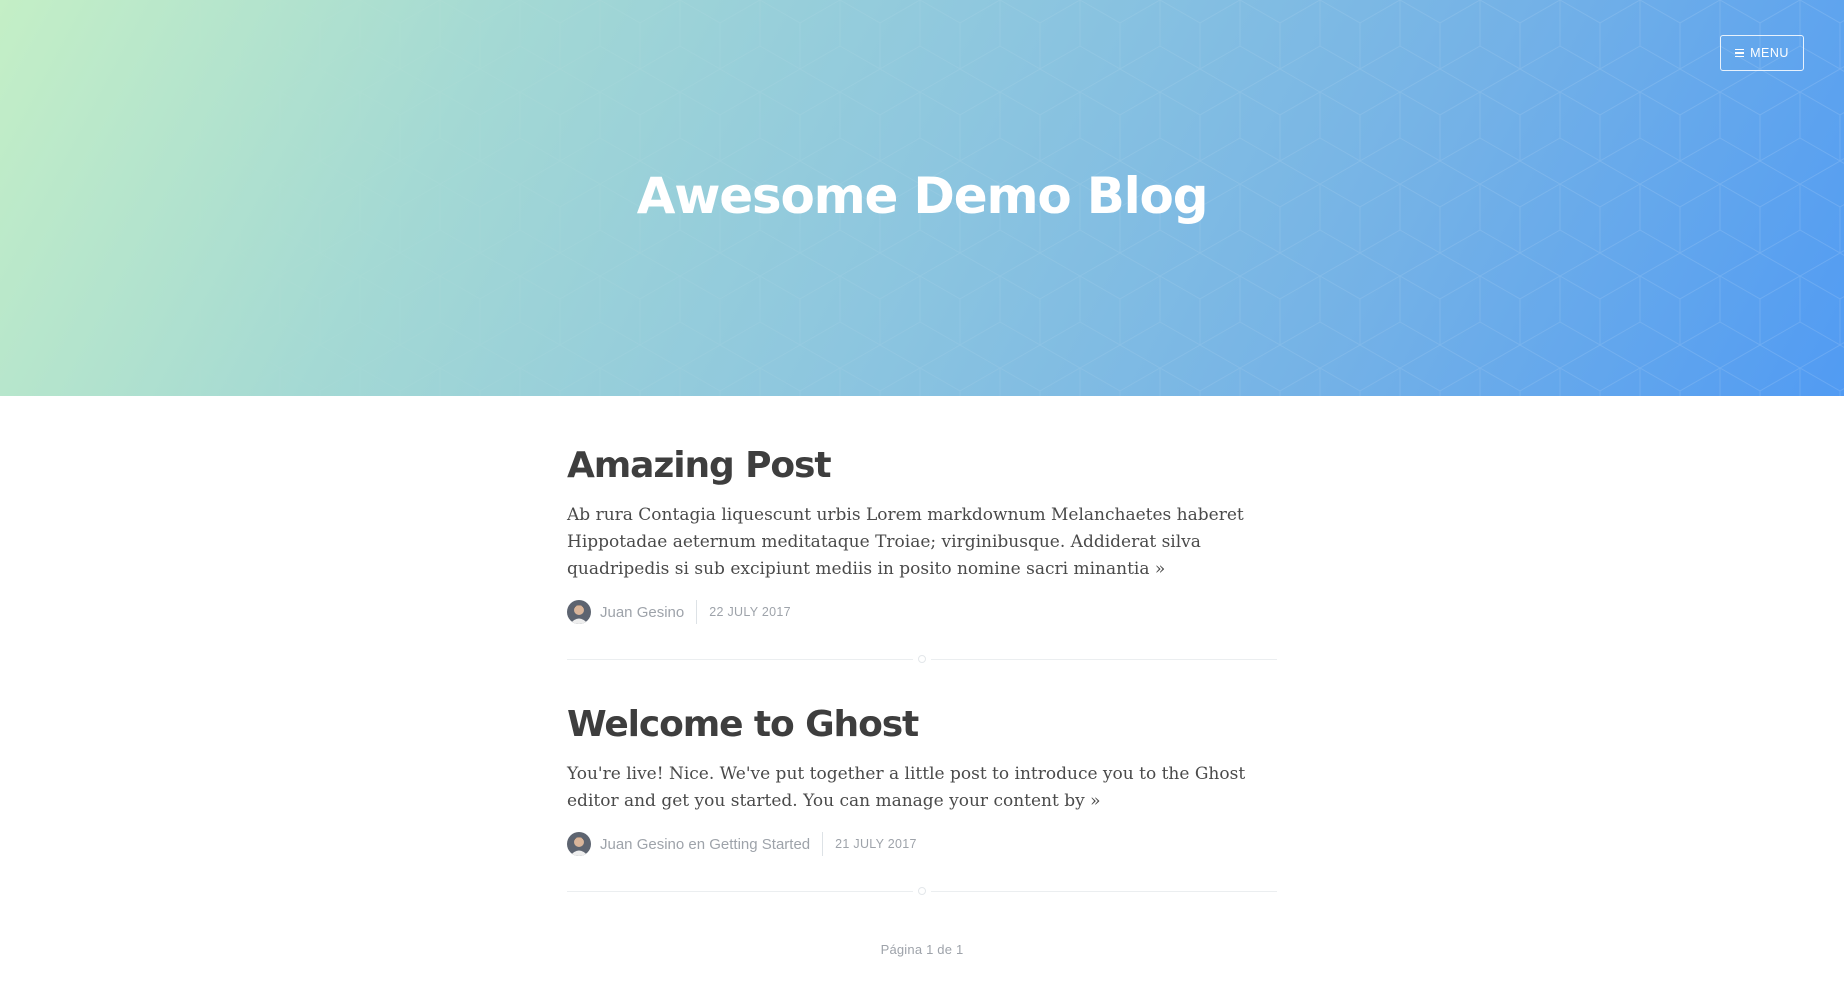  Describe the element at coordinates (705, 844) in the screenshot. I see `author-link: Juan Gesino en Getting Started` at that location.